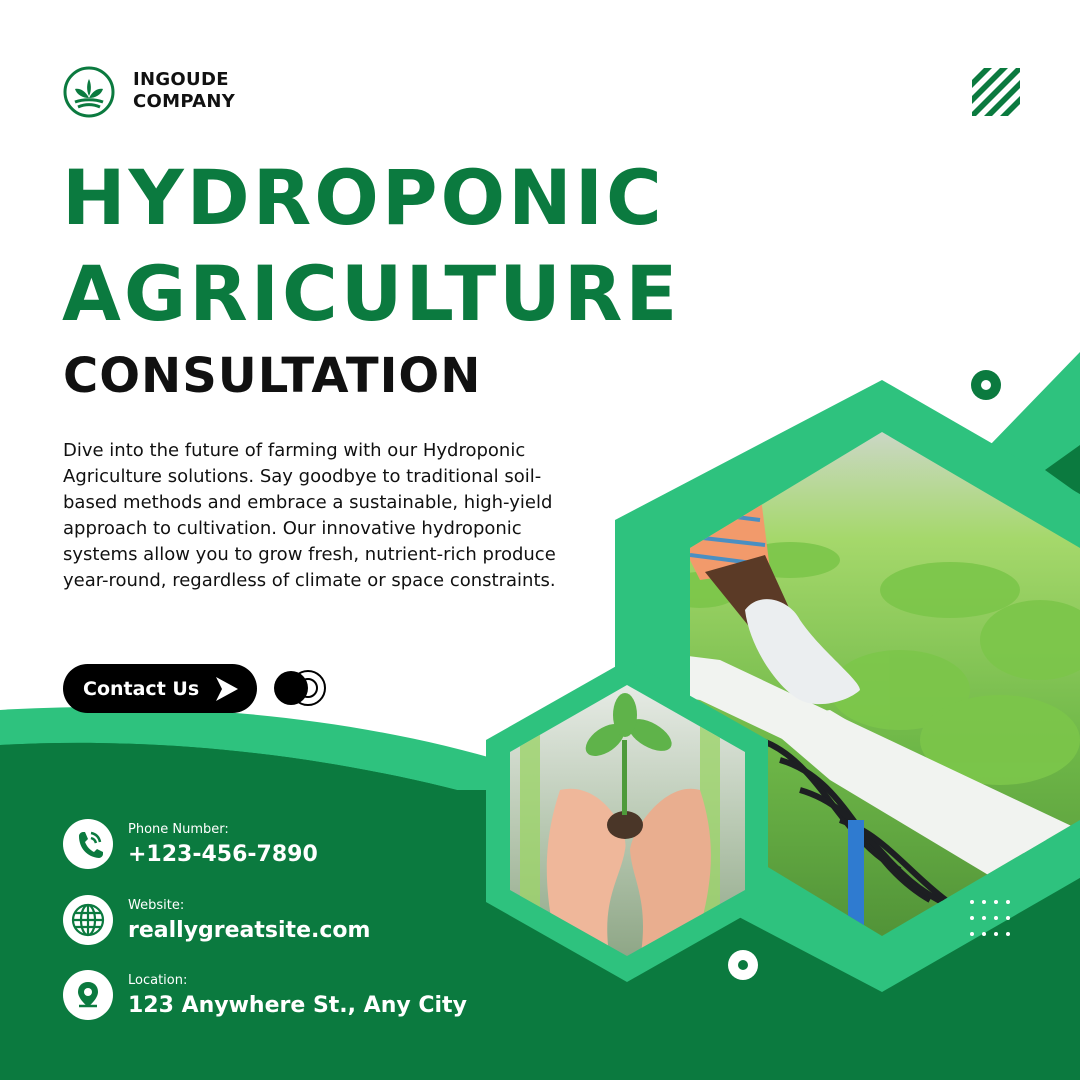 This screenshot has height=1080, width=1080. I want to click on company-name: INGOUDE COMPANY, so click(184, 91).